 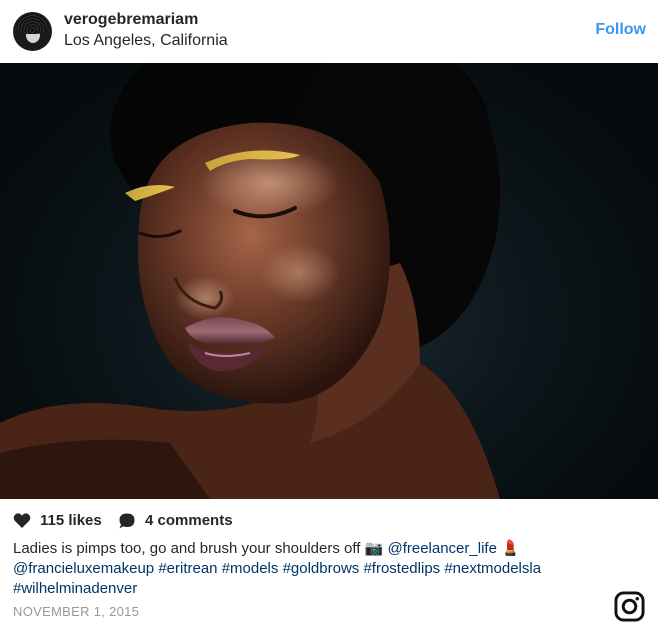 I want to click on avatar-hair, so click(x=32, y=24).